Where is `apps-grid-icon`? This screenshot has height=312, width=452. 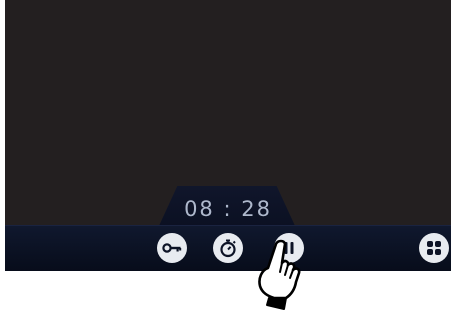 apps-grid-icon is located at coordinates (434, 248).